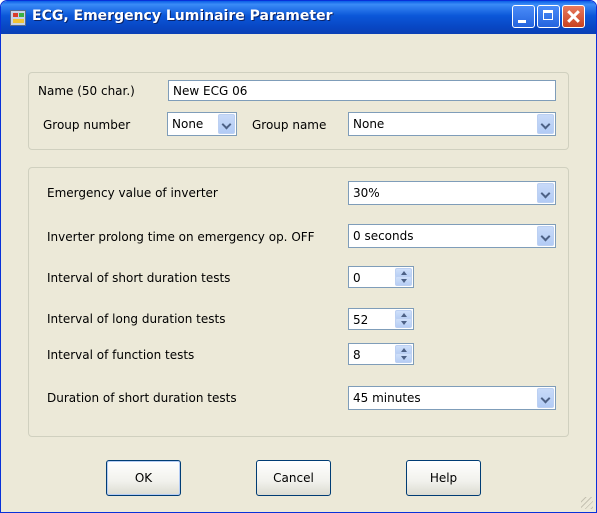 This screenshot has width=597, height=513. Describe the element at coordinates (142, 398) in the screenshot. I see `short-duration-label: Duration of short duration tests` at that location.